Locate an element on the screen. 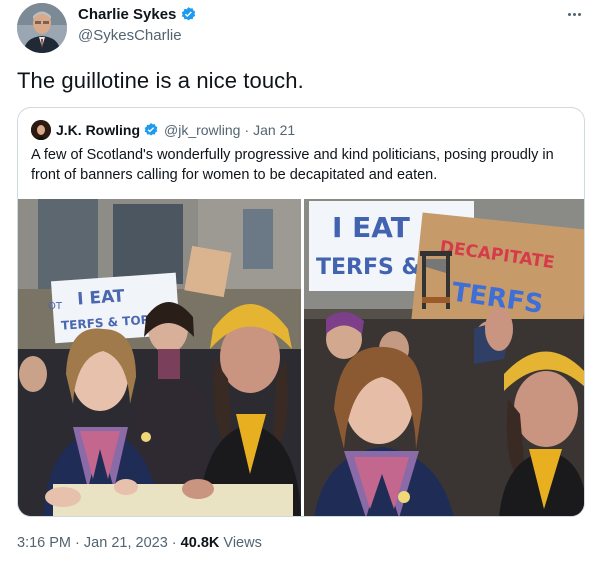 The height and width of the screenshot is (565, 605). author-handle: @SykesCharlie is located at coordinates (130, 35).